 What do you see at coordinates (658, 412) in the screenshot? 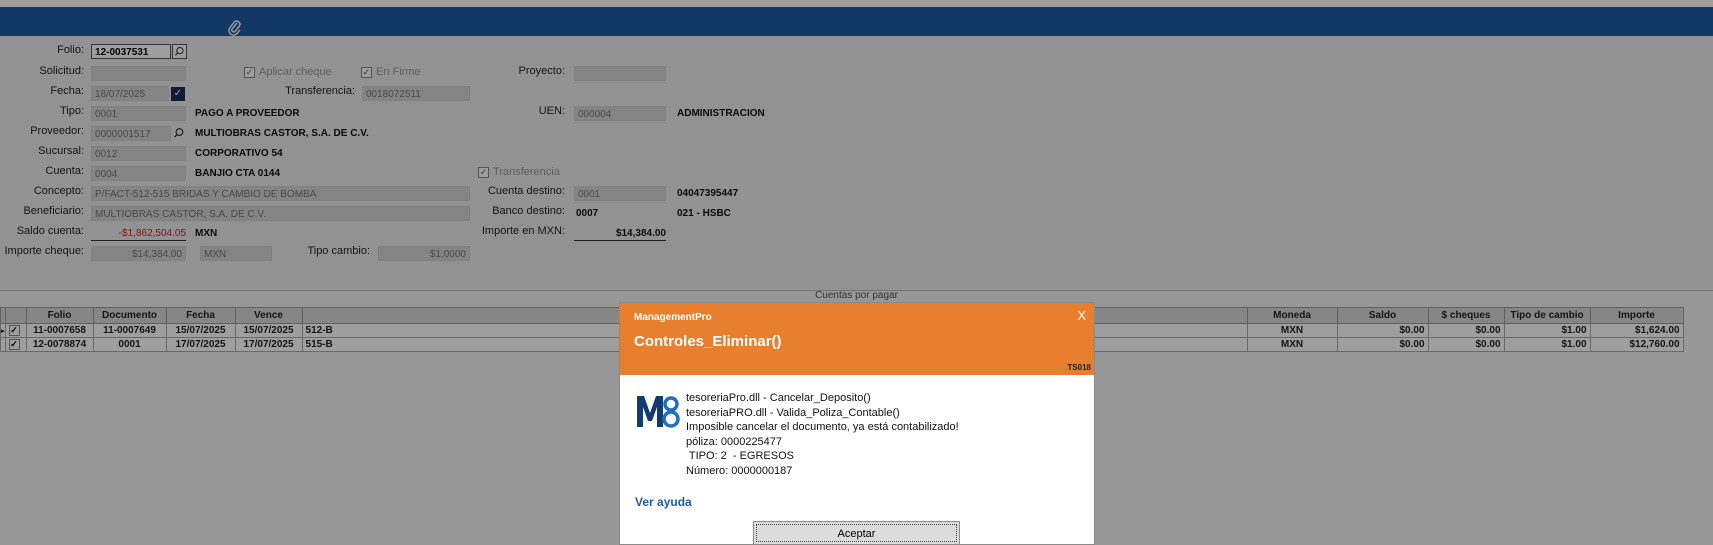
I see `app-logo-icon` at bounding box center [658, 412].